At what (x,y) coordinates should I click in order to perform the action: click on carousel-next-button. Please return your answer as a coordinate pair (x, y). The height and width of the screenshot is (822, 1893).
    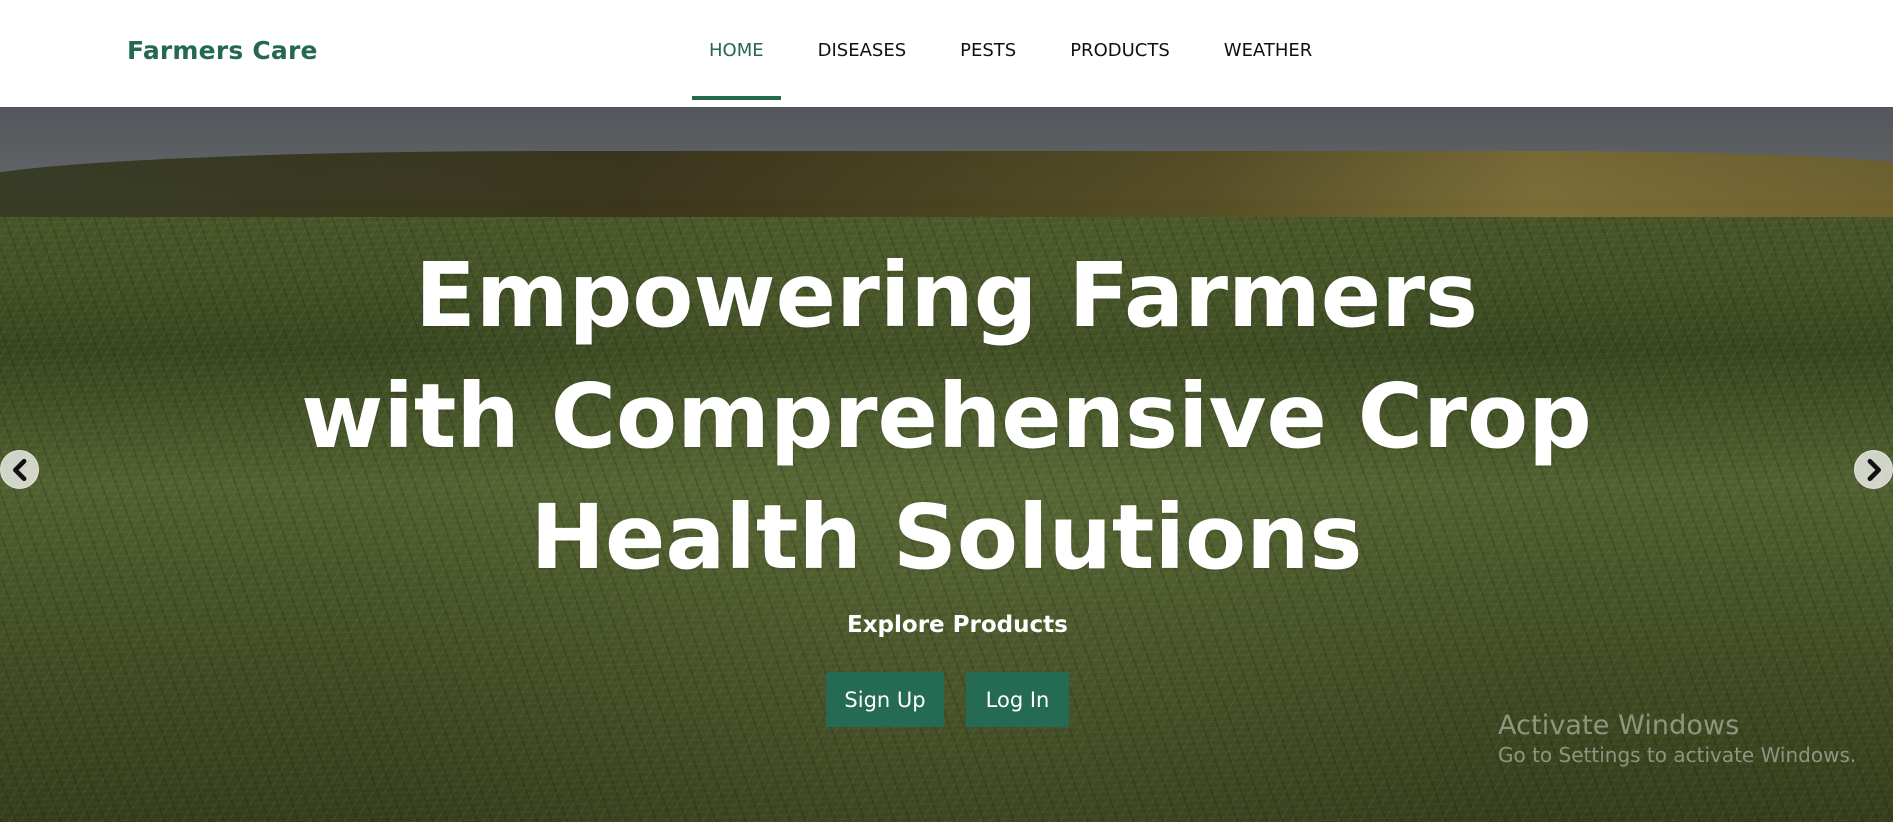
    Looking at the image, I should click on (1873, 469).